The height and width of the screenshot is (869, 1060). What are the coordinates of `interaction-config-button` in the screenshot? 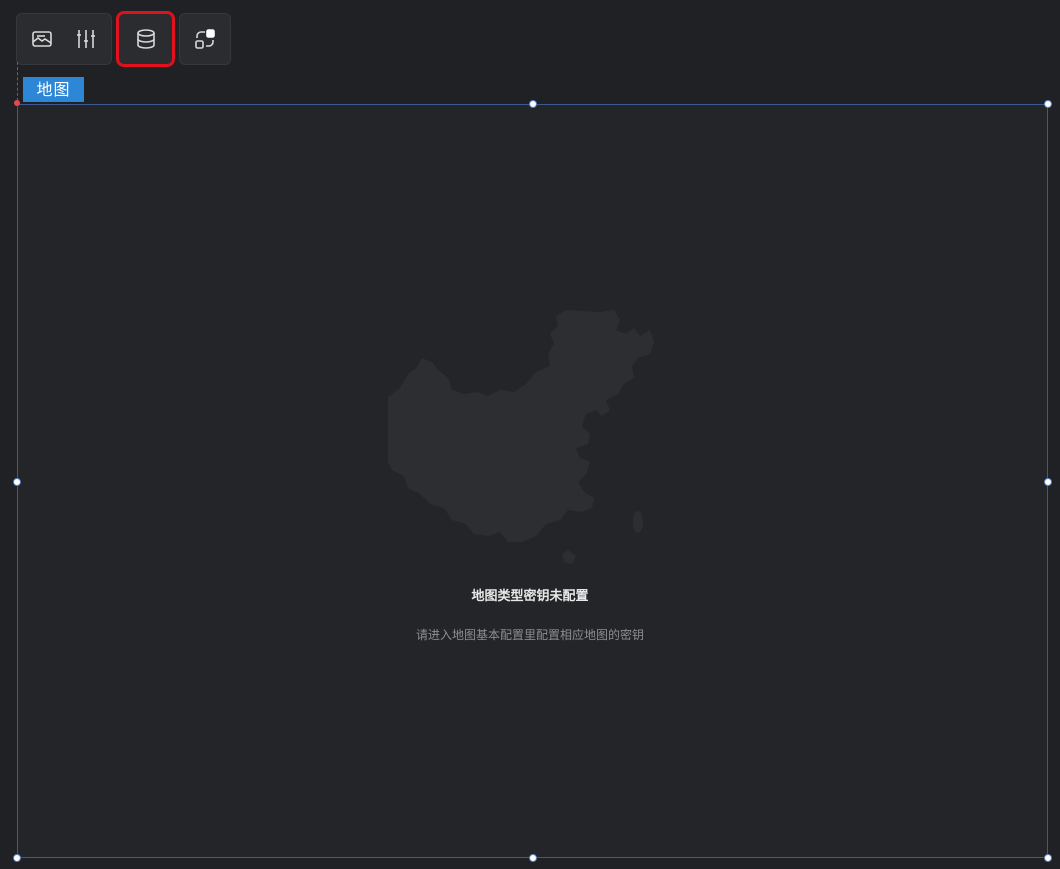 It's located at (205, 39).